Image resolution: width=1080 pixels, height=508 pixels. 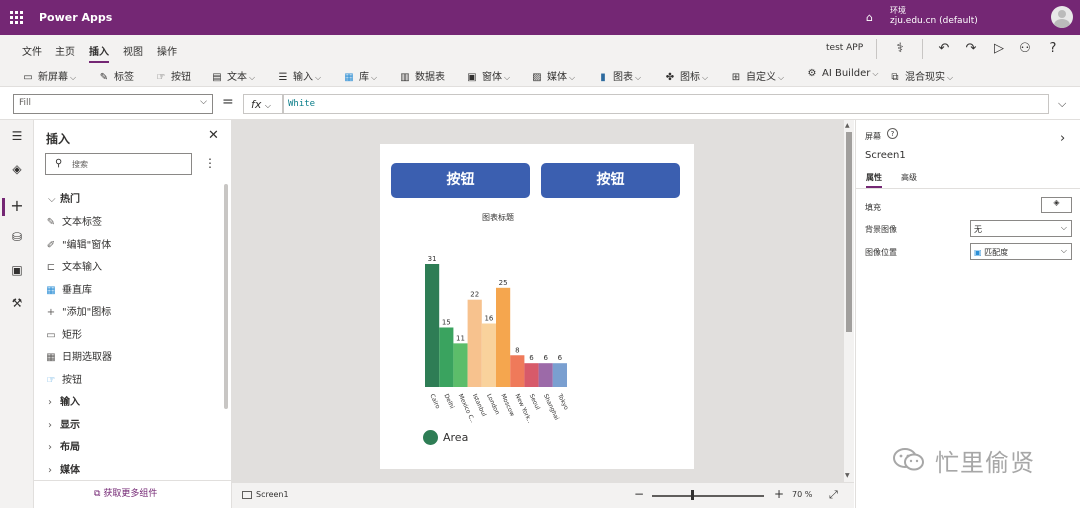 What do you see at coordinates (557, 77) in the screenshot?
I see `media-label: 媒体` at bounding box center [557, 77].